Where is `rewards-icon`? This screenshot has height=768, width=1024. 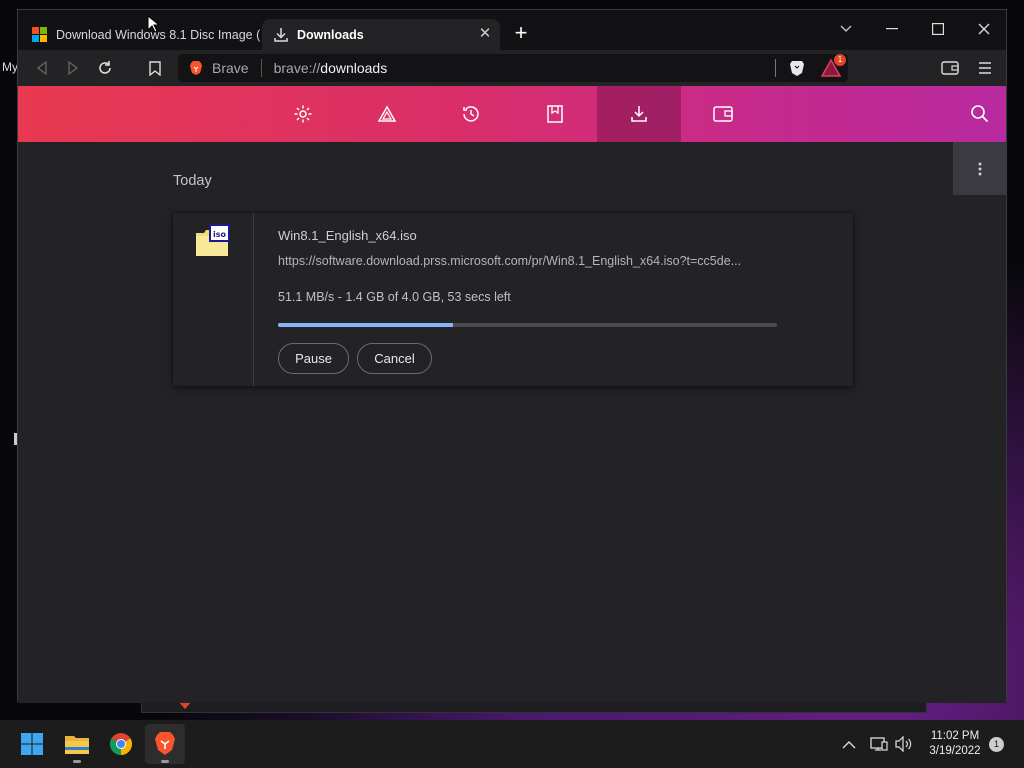 rewards-icon is located at coordinates (387, 113).